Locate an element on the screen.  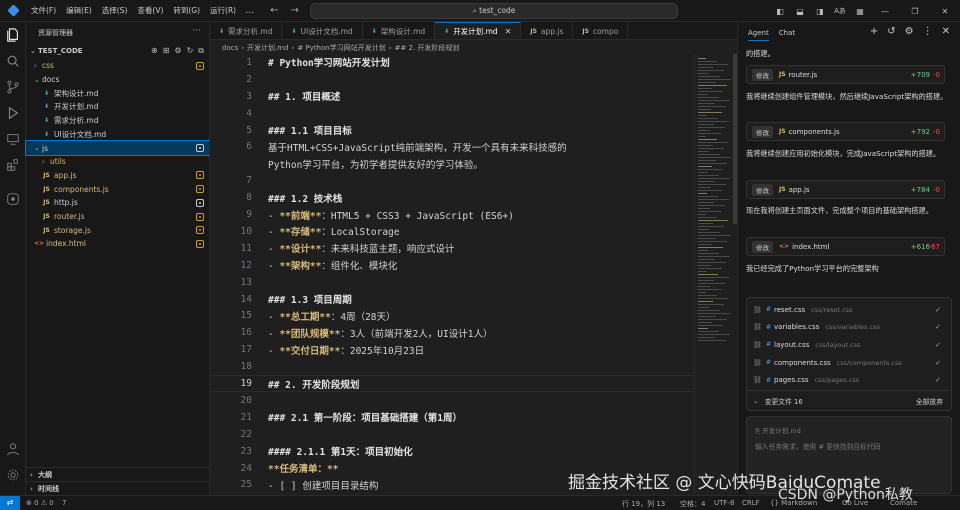
extensions-icon is located at coordinates (13, 165).